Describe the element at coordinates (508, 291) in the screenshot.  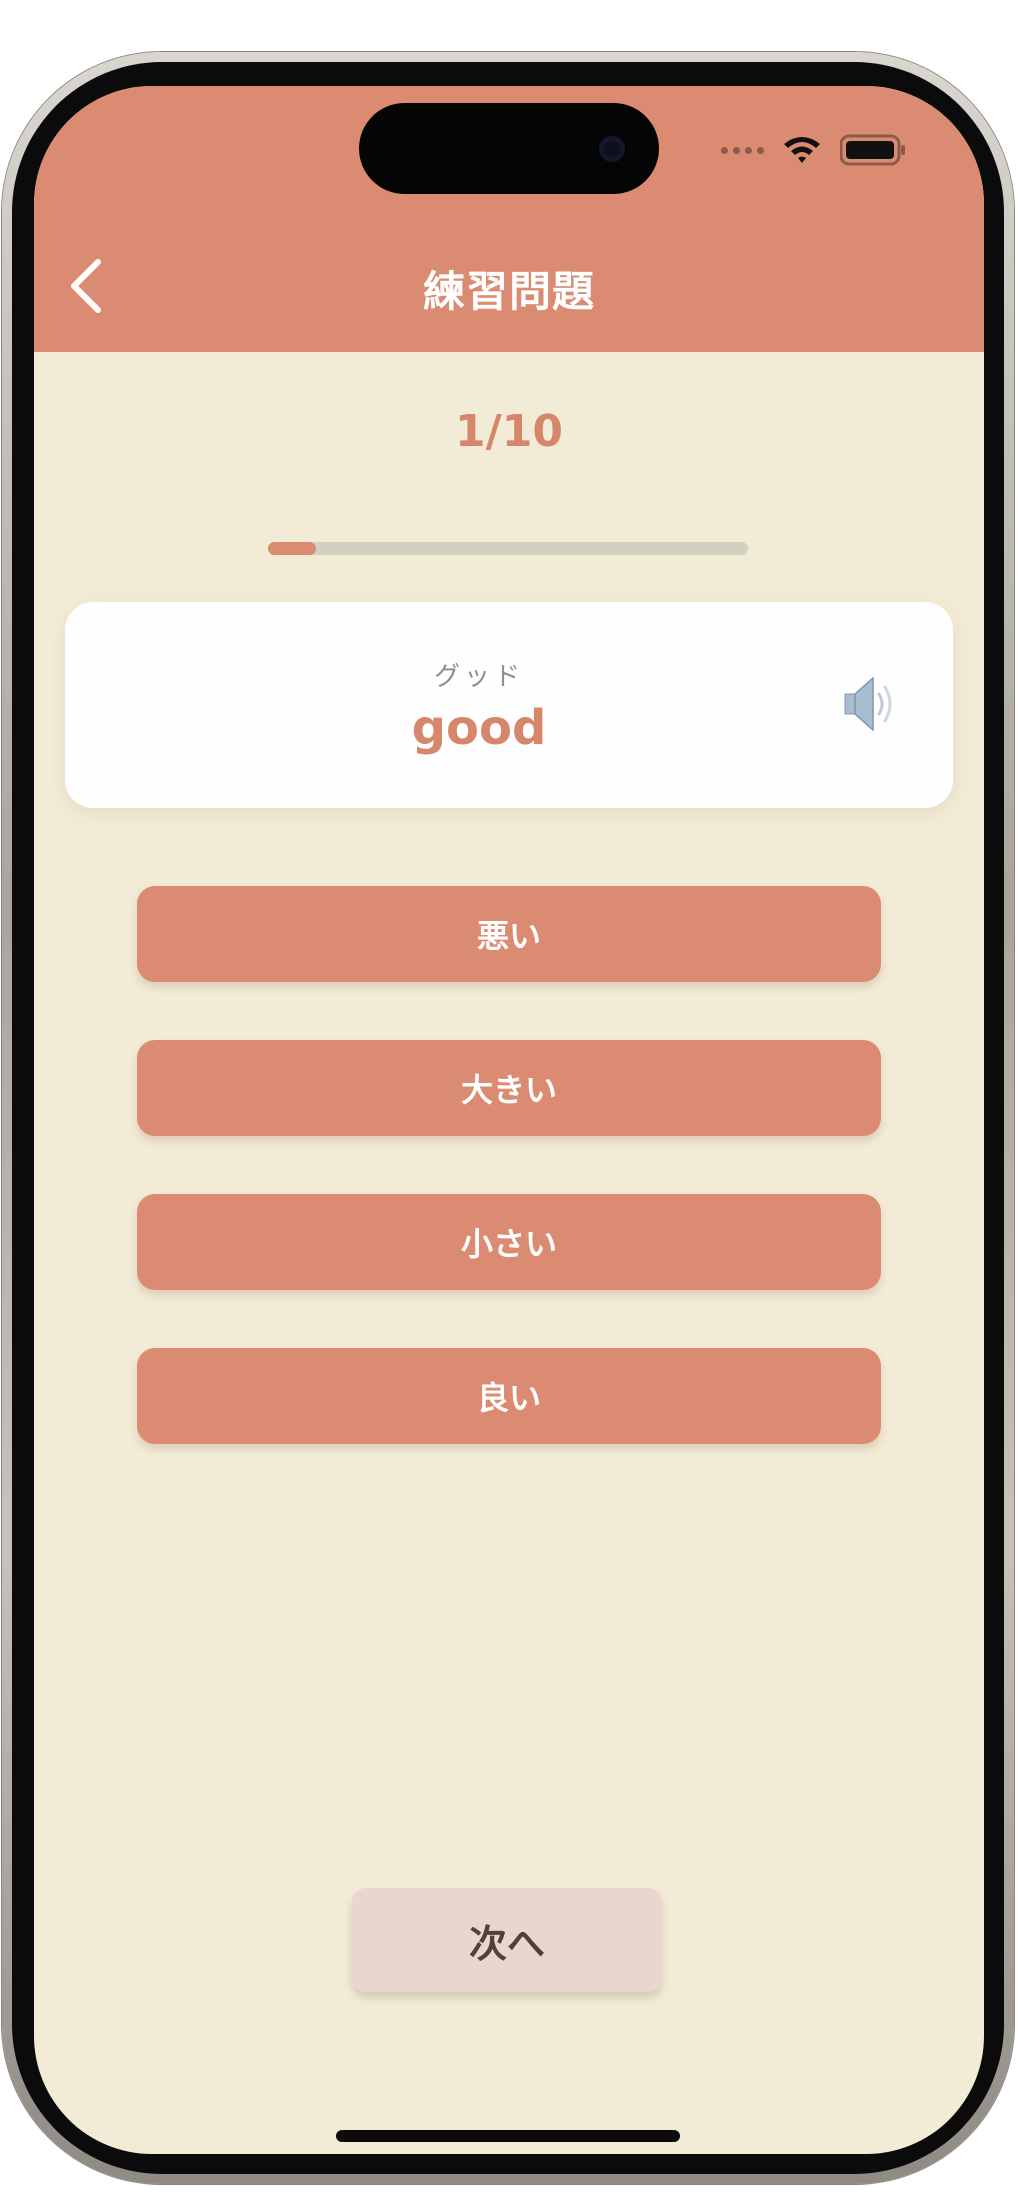
I see `page-title: 練習問題` at that location.